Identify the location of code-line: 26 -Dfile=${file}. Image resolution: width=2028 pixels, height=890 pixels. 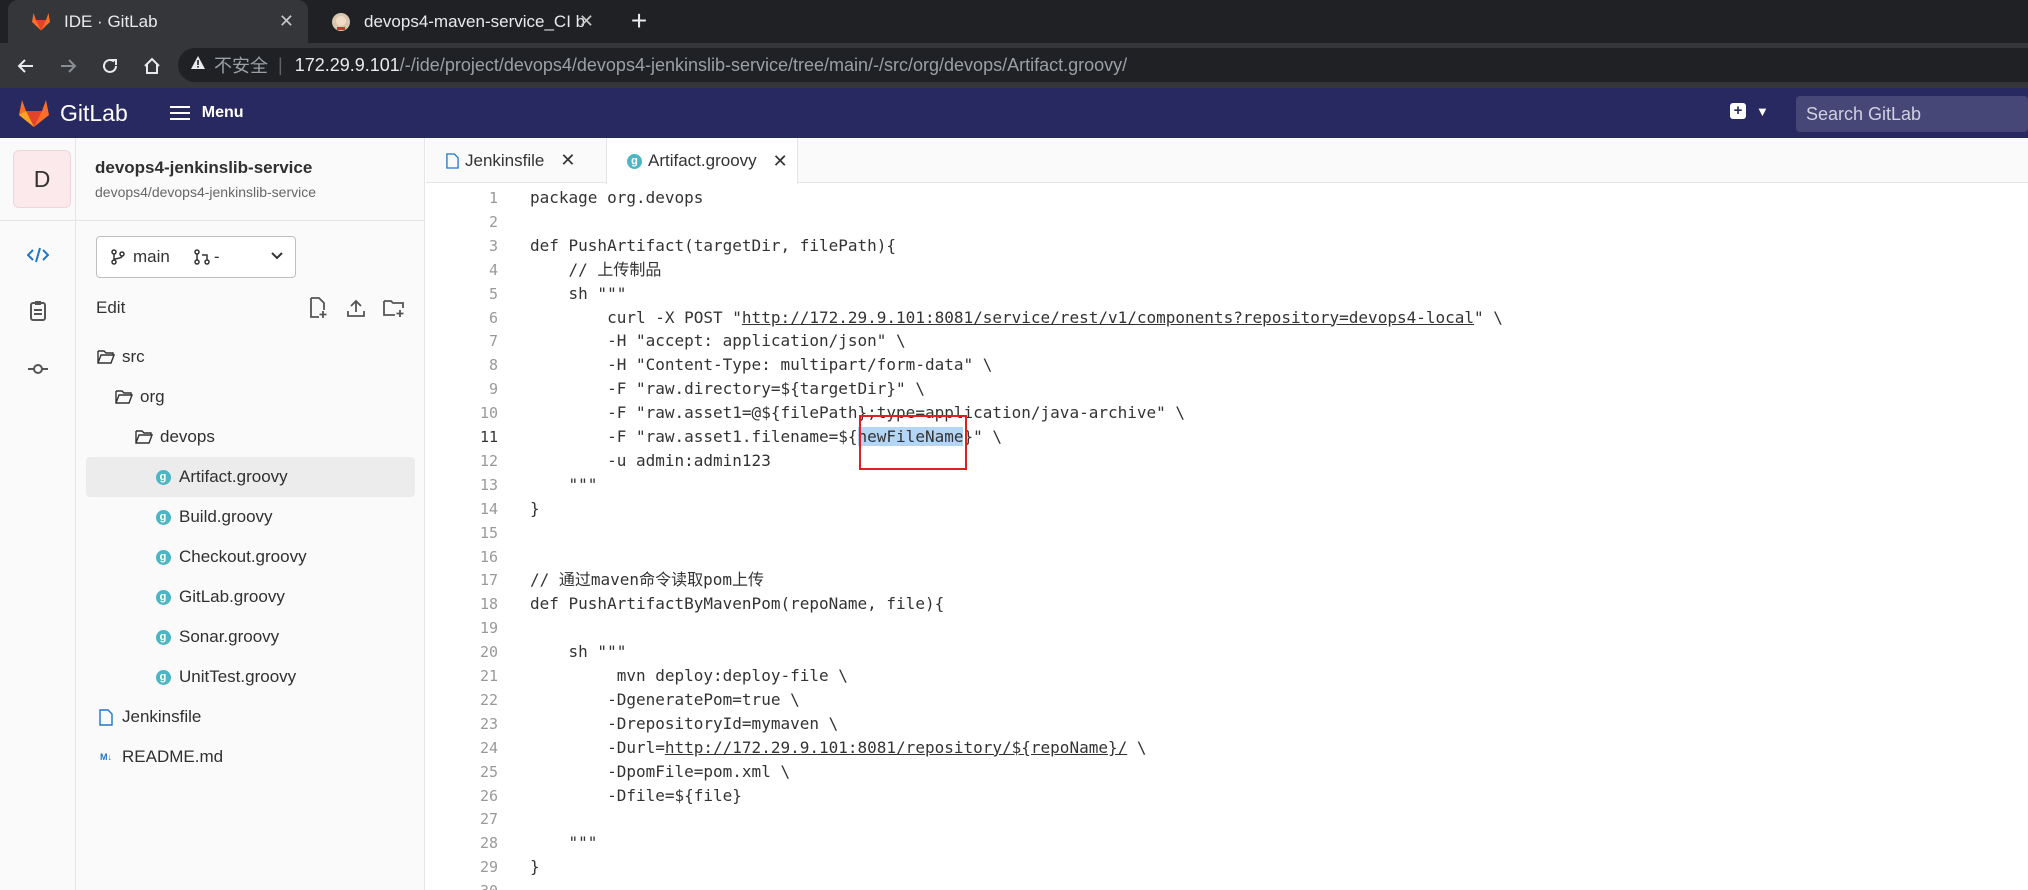
(1227, 796).